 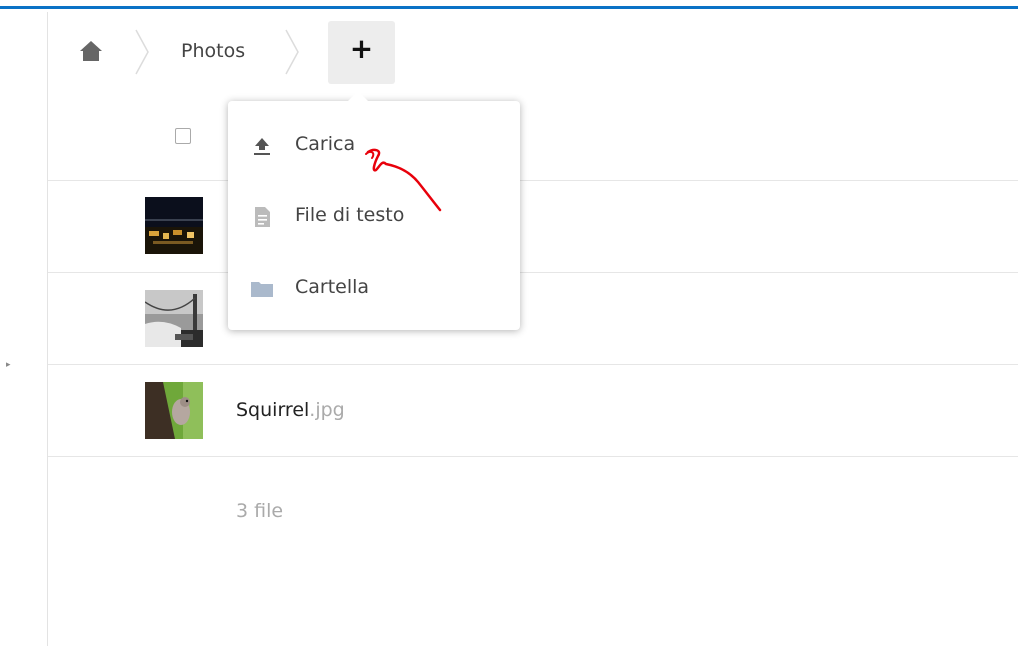 What do you see at coordinates (290, 410) in the screenshot?
I see `file-name: Squirrel.jpg` at bounding box center [290, 410].